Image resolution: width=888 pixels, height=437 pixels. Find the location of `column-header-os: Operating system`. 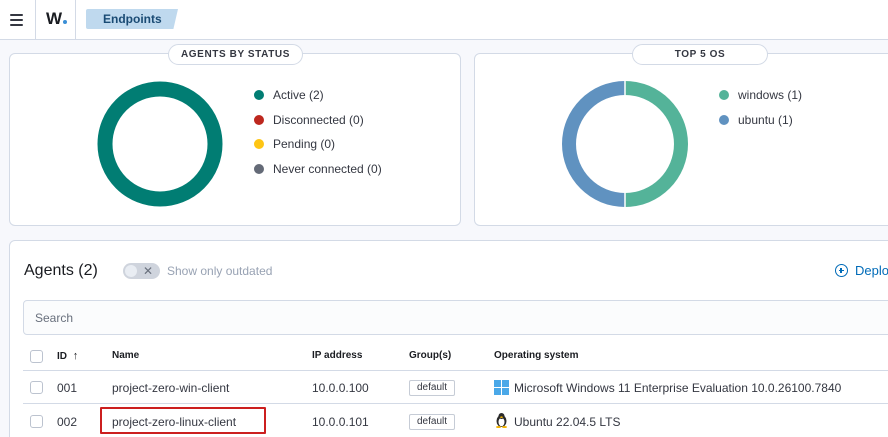

column-header-os: Operating system is located at coordinates (536, 355).